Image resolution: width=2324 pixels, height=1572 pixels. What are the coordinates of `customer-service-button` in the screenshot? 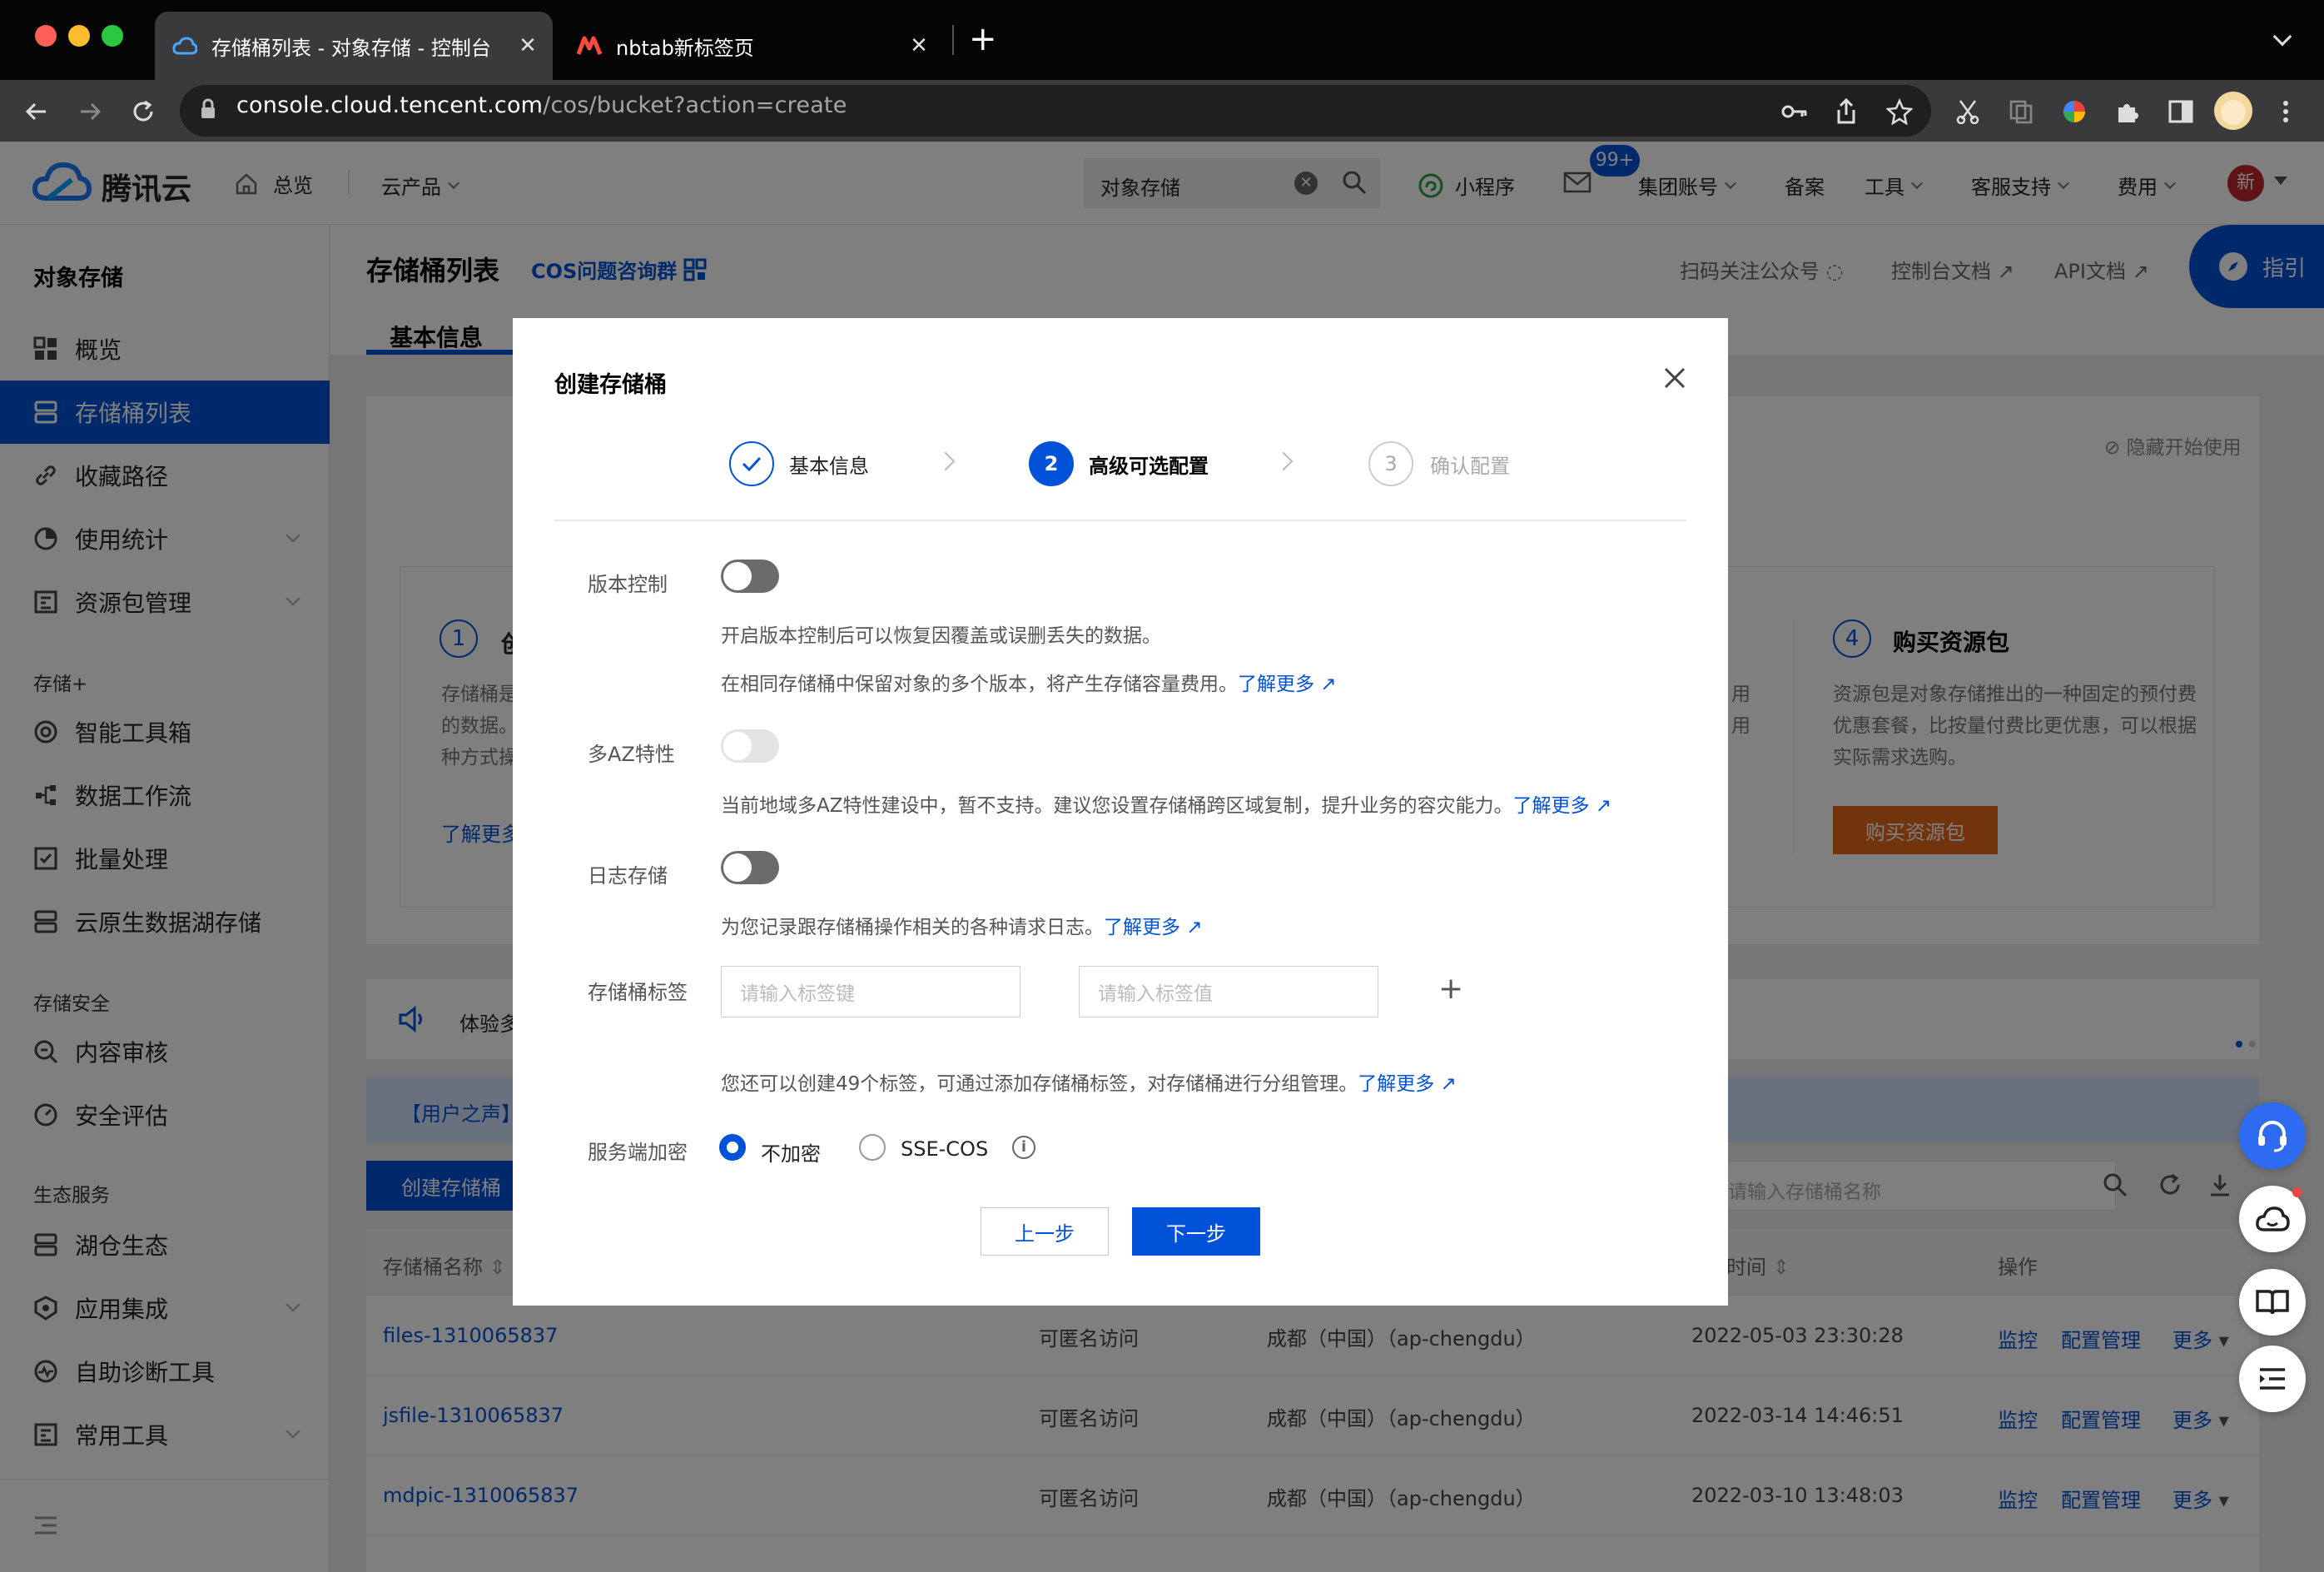 It's located at (2272, 1135).